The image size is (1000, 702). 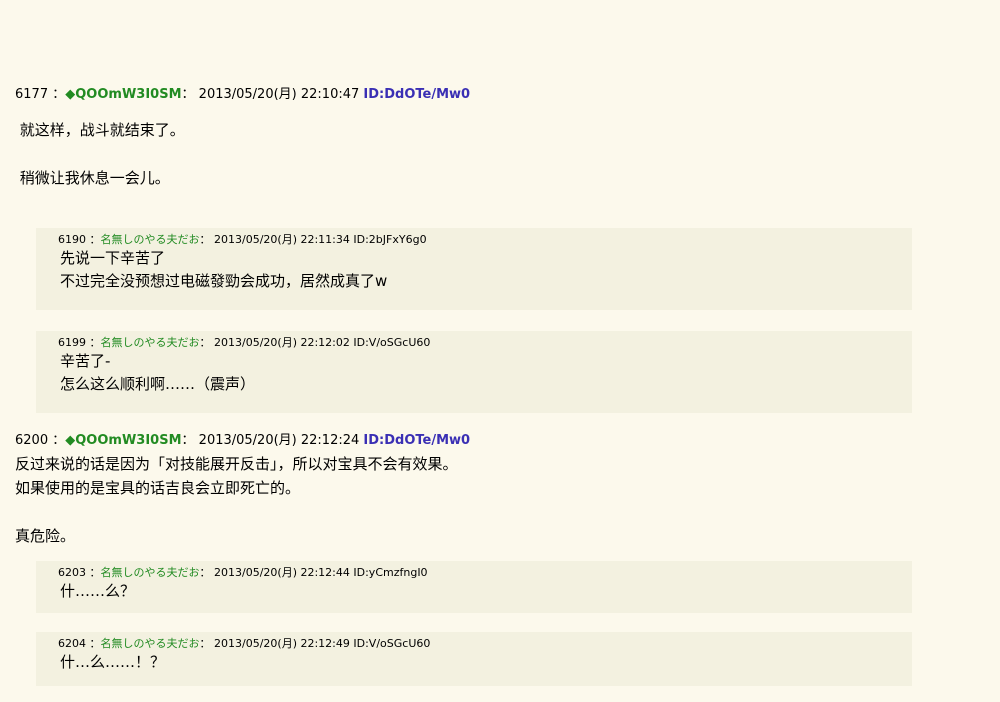 What do you see at coordinates (102, 154) in the screenshot?
I see `post-body: 就这样，战斗就结束了。 稍微让我休息一会儿。` at bounding box center [102, 154].